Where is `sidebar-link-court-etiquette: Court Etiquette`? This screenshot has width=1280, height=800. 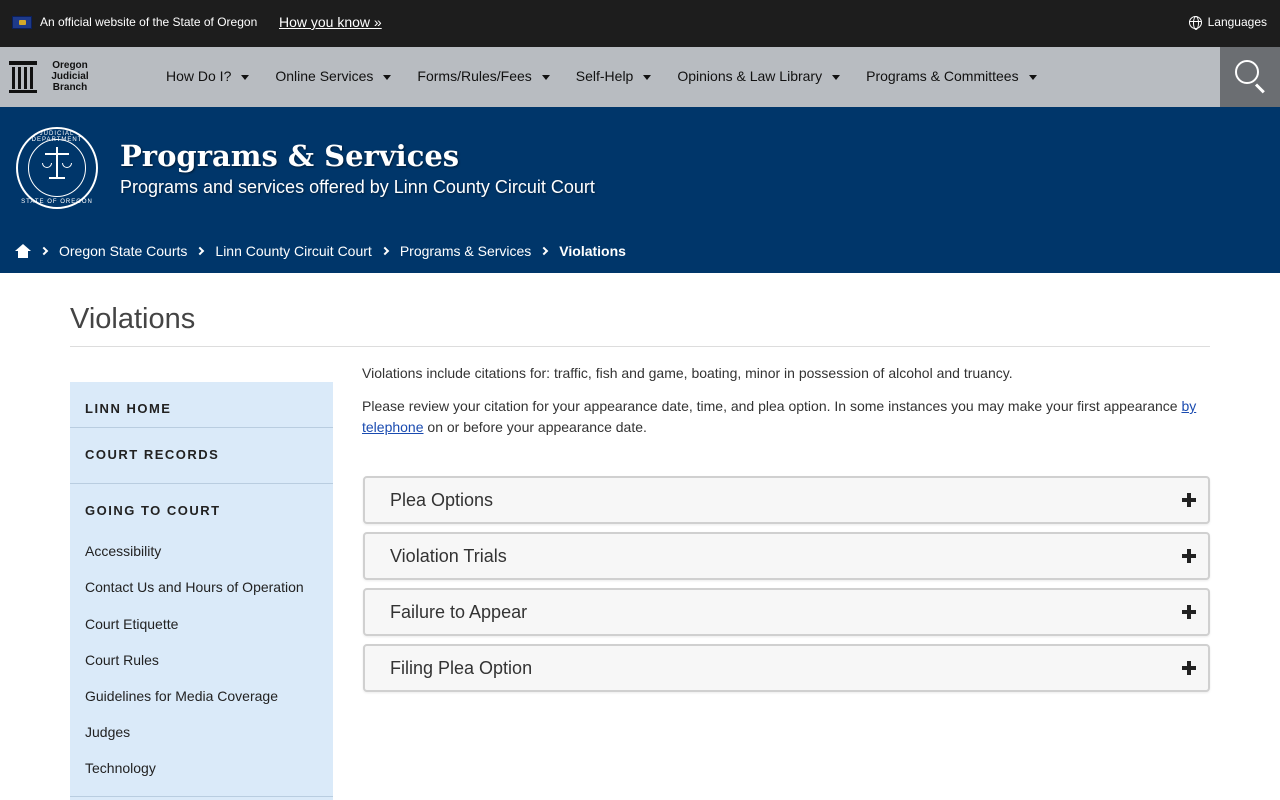 sidebar-link-court-etiquette: Court Etiquette is located at coordinates (131, 624).